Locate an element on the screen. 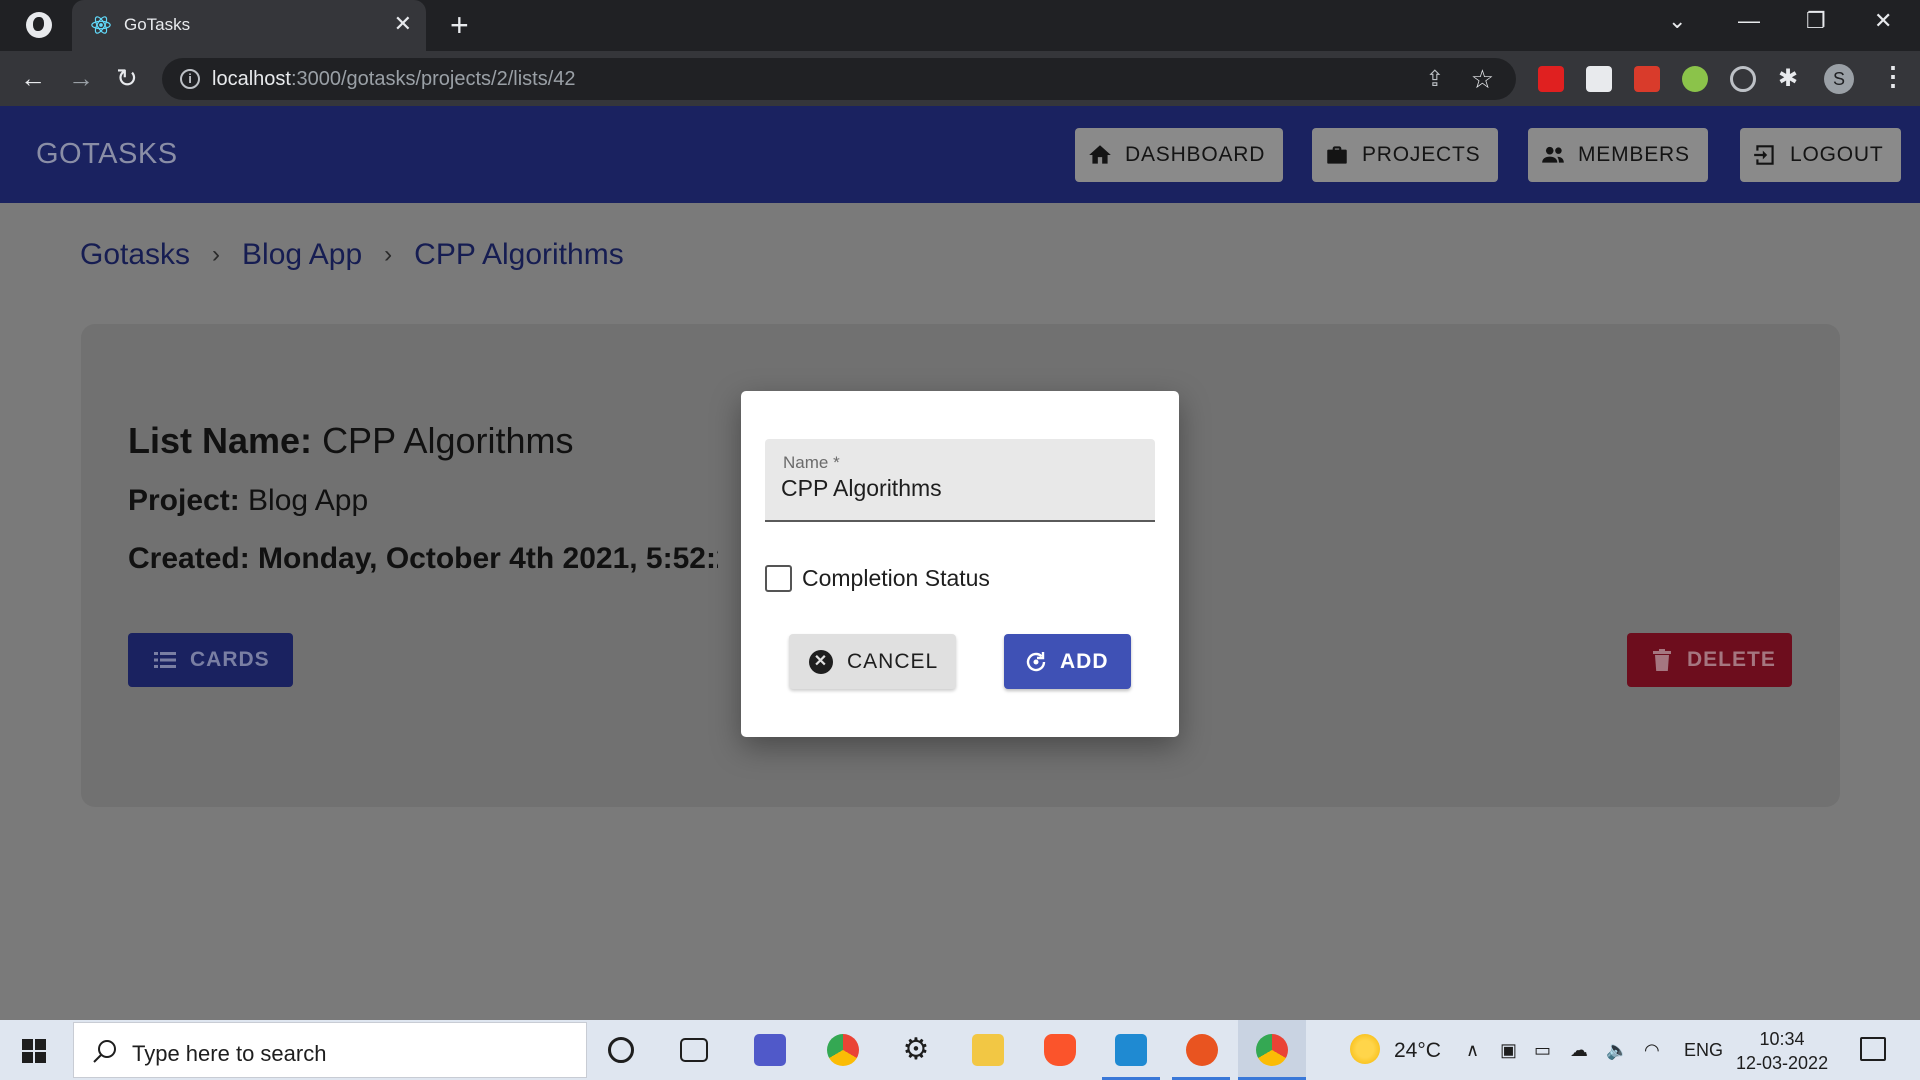 The height and width of the screenshot is (1080, 1920). app-brand: GOTASKS is located at coordinates (107, 154).